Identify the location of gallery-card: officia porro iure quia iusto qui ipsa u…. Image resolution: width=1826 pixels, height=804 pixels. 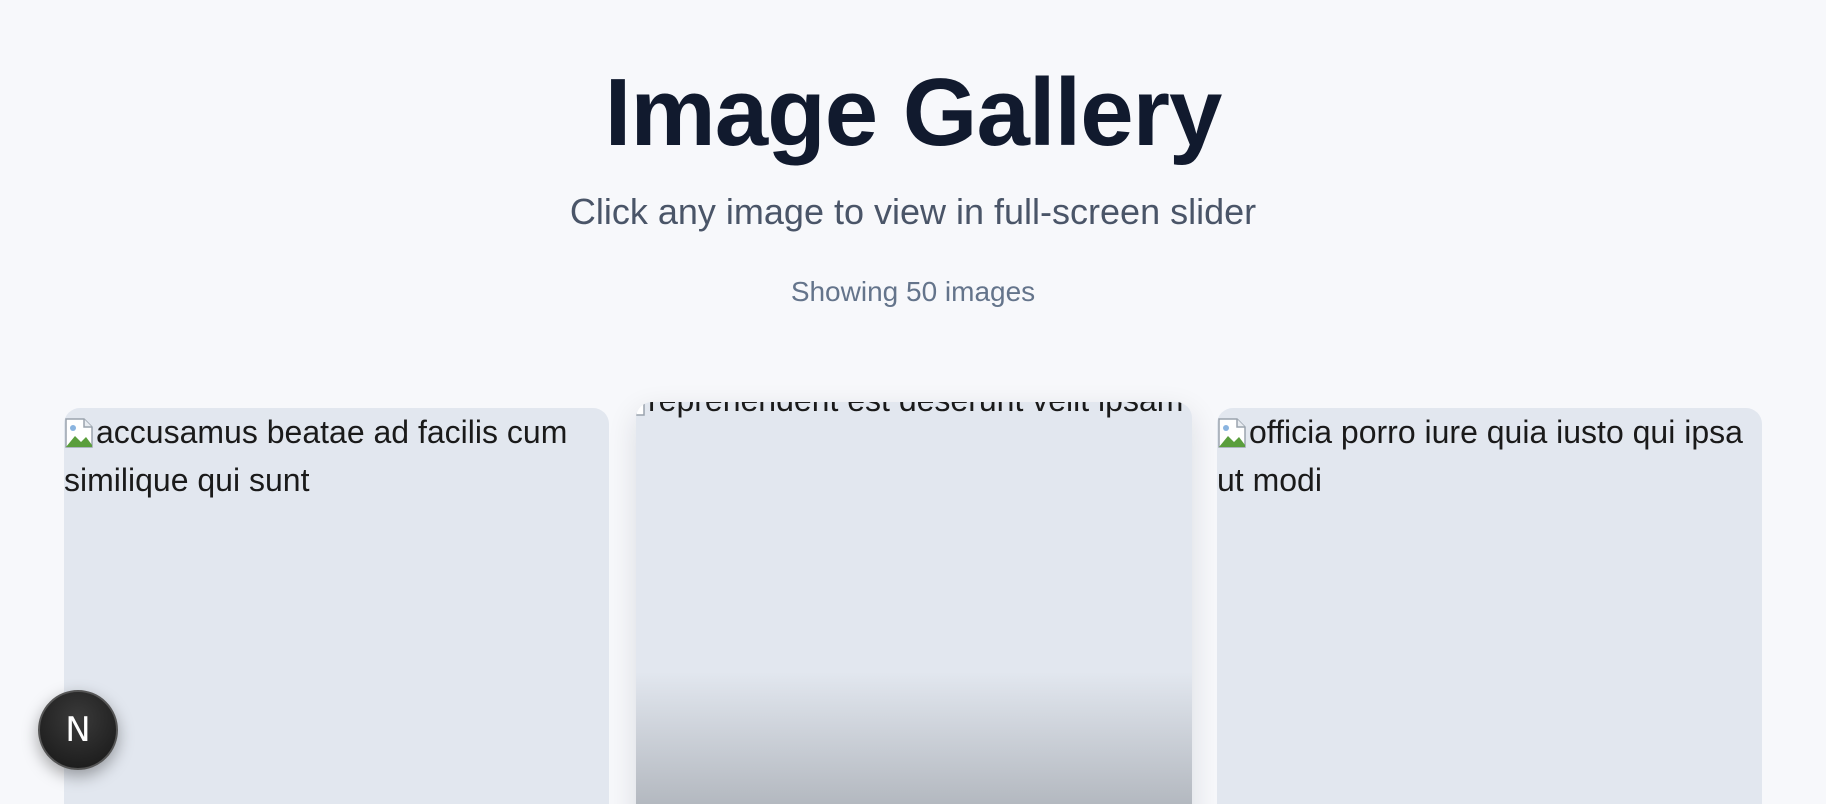
(1489, 606).